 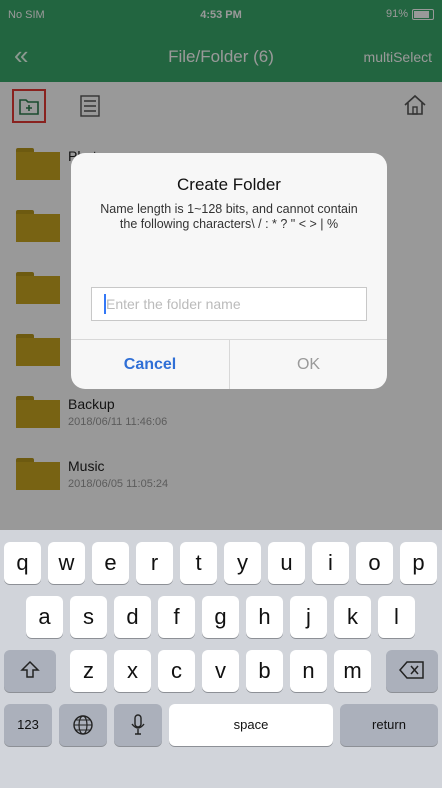 What do you see at coordinates (110, 563) in the screenshot?
I see `key-e: e` at bounding box center [110, 563].